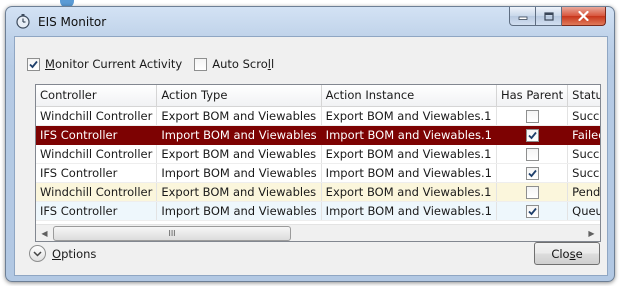 This screenshot has width=621, height=286. I want to click on scroll-left-button: ◀, so click(44, 233).